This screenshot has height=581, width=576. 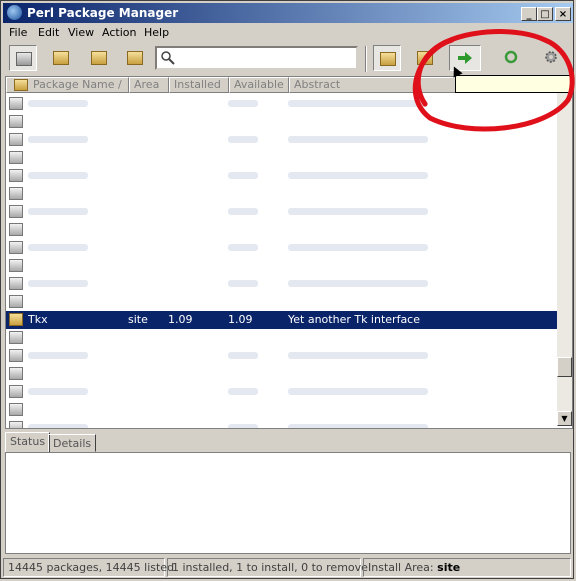 What do you see at coordinates (38, 319) in the screenshot?
I see `cell-name: Tkx` at bounding box center [38, 319].